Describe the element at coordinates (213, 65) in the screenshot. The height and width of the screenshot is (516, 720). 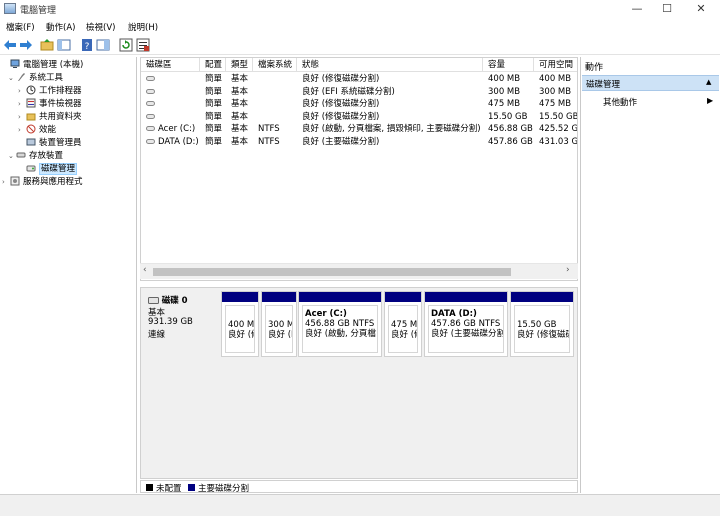
I see `column-layout: 配置` at that location.